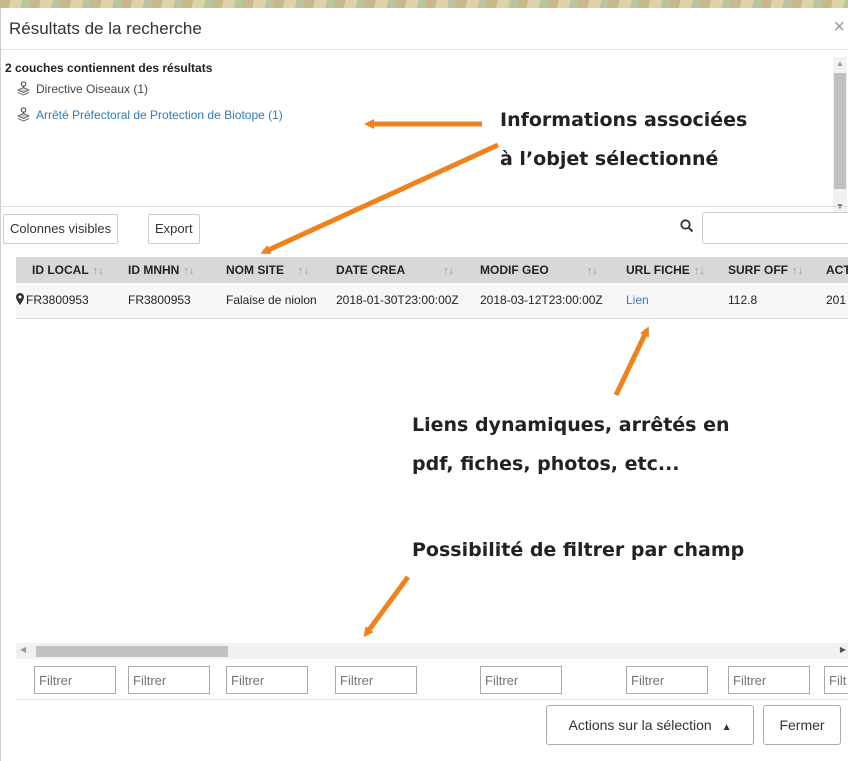  What do you see at coordinates (843, 649) in the screenshot?
I see `scroll-right-icon: ▶` at bounding box center [843, 649].